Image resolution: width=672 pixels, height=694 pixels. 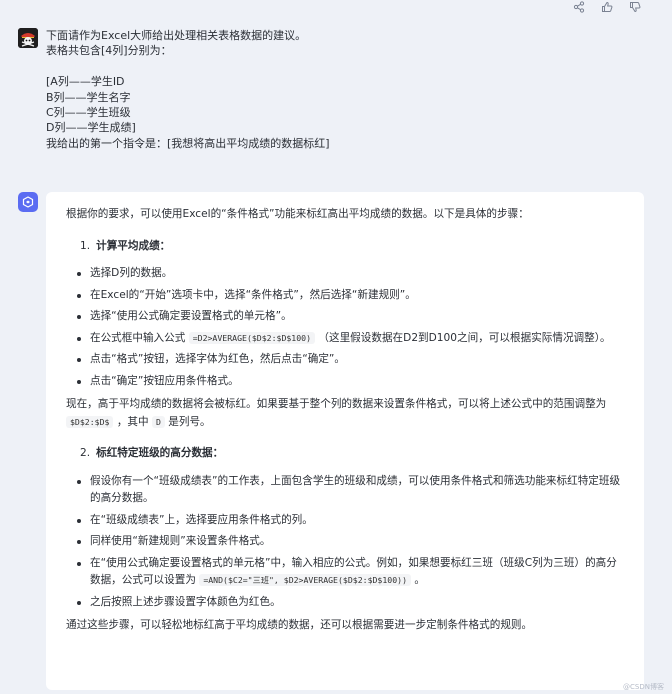 I want to click on user-avatar, so click(x=28, y=38).